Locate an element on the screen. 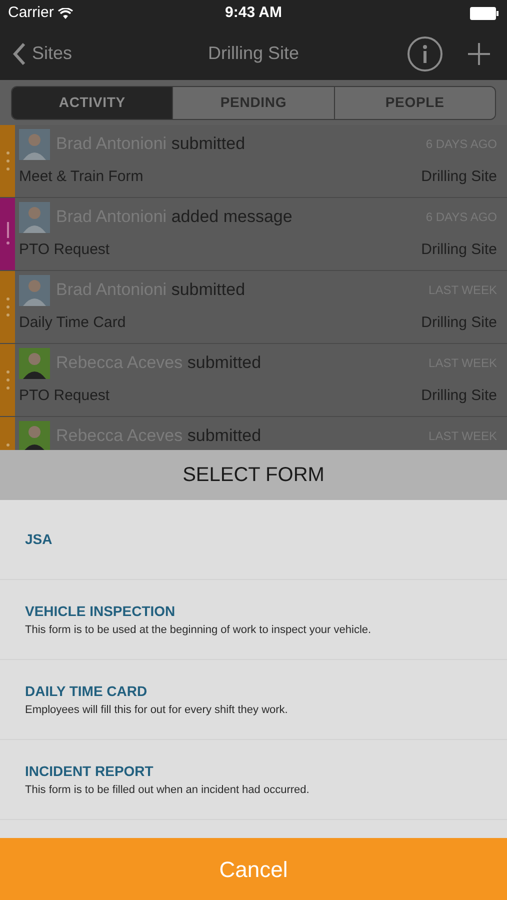  form-option: DAILY TIME CARD Employees will fill this for out for every shift they work. is located at coordinates (253, 700).